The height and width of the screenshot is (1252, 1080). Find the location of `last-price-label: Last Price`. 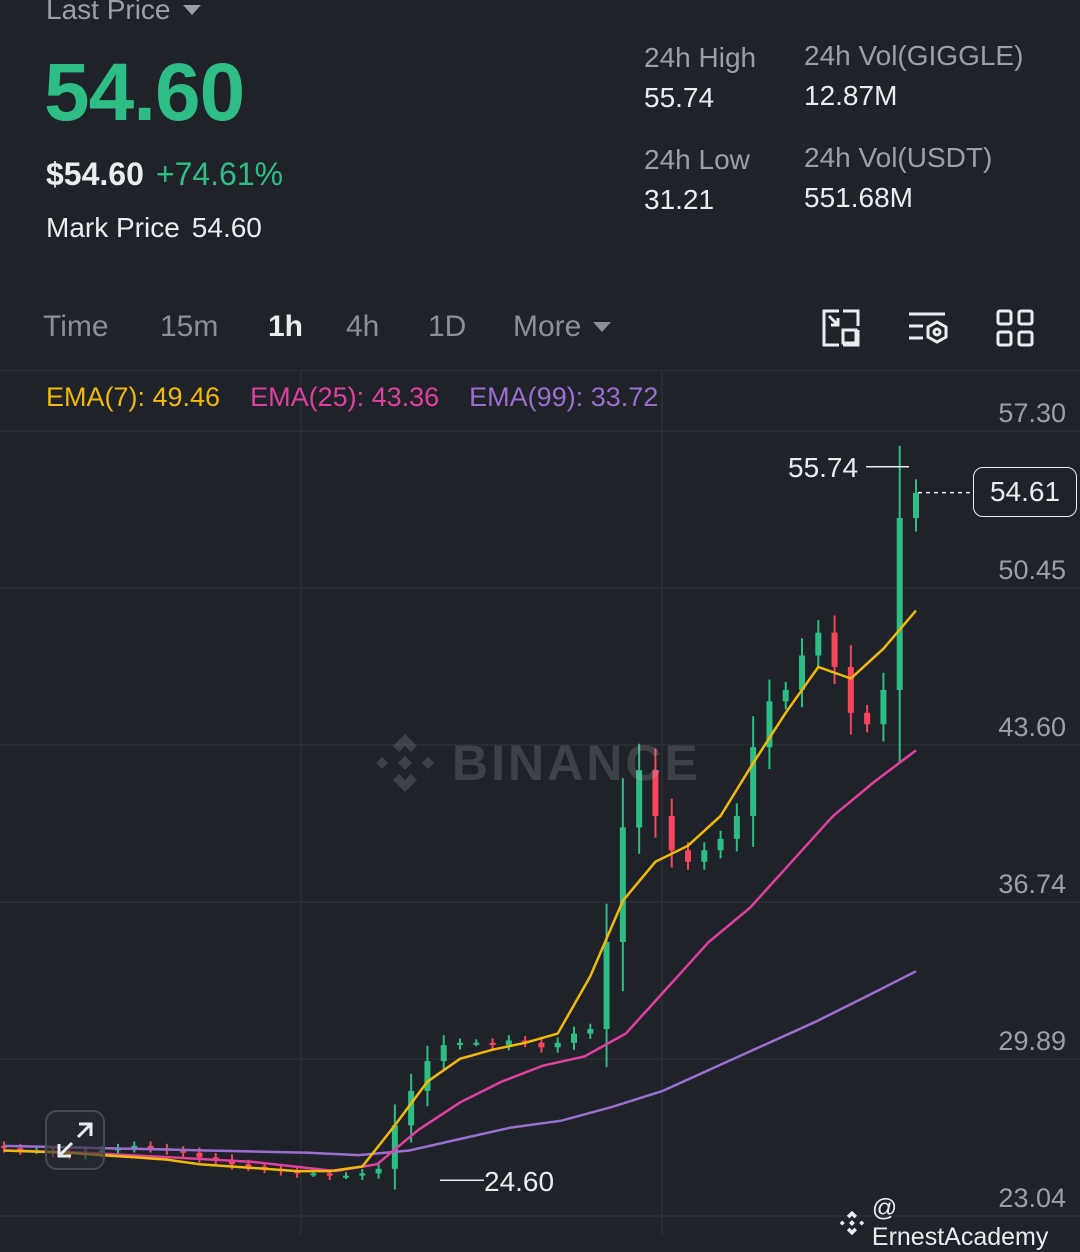

last-price-label: Last Price is located at coordinates (108, 12).